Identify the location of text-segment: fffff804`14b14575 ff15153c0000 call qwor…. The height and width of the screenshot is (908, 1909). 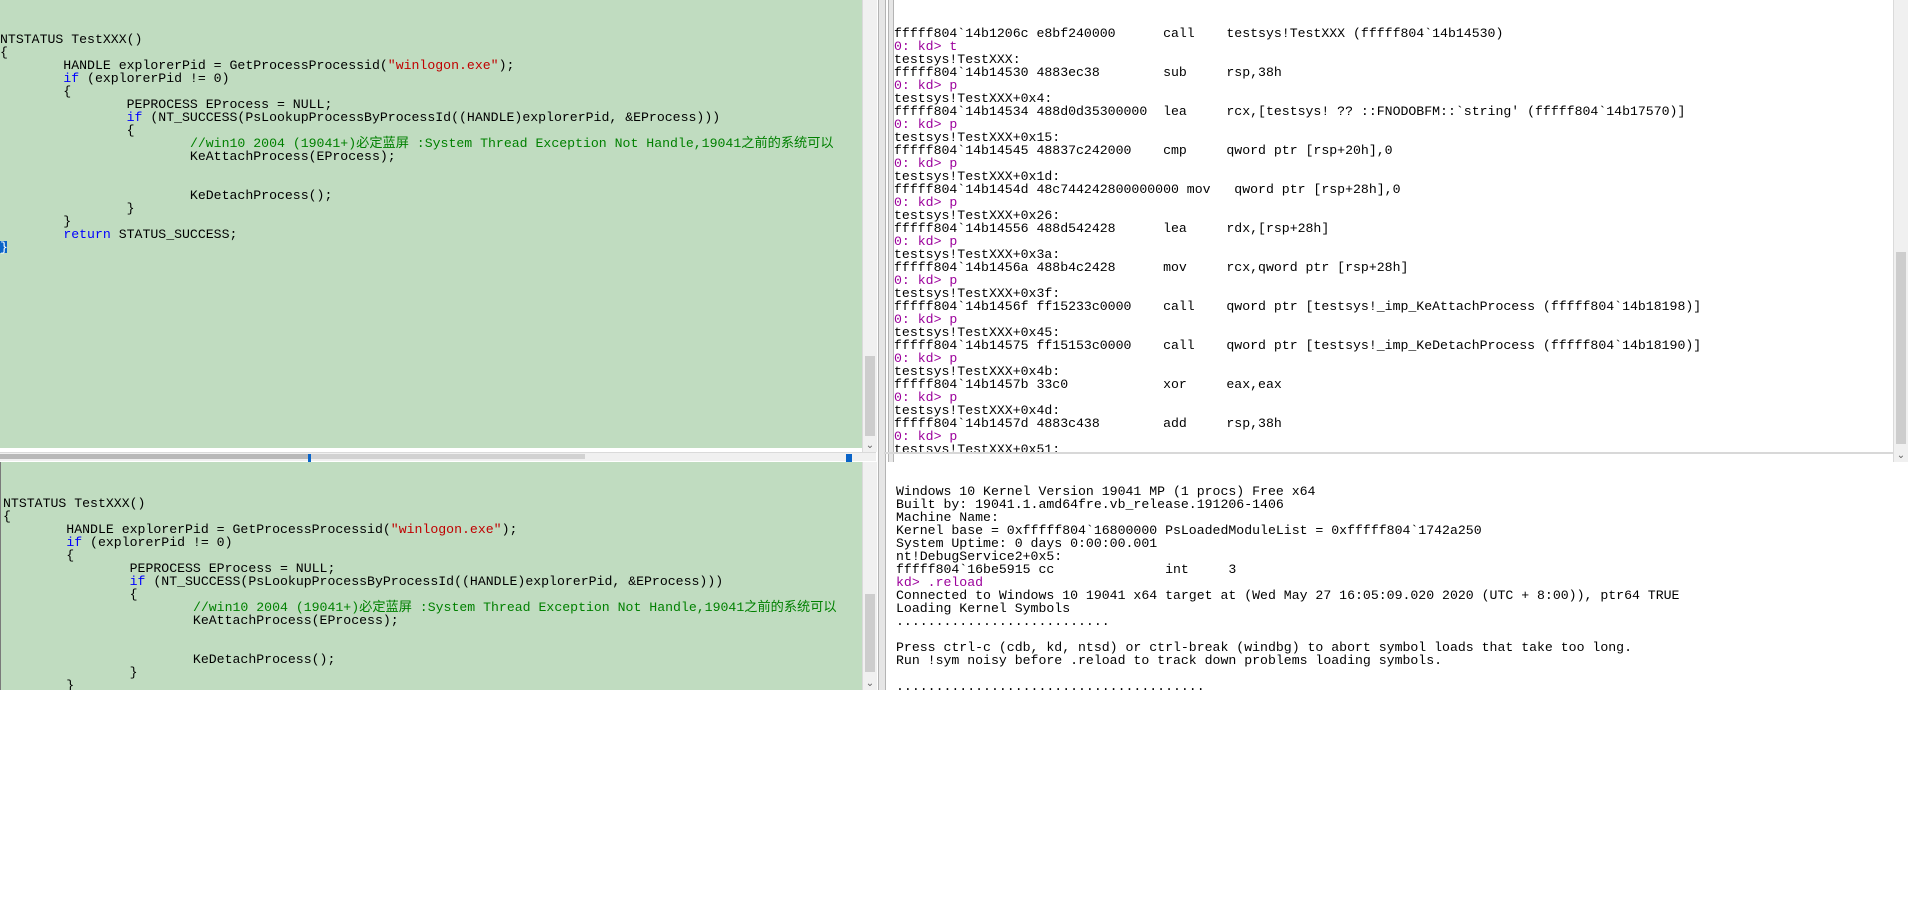
(1298, 345).